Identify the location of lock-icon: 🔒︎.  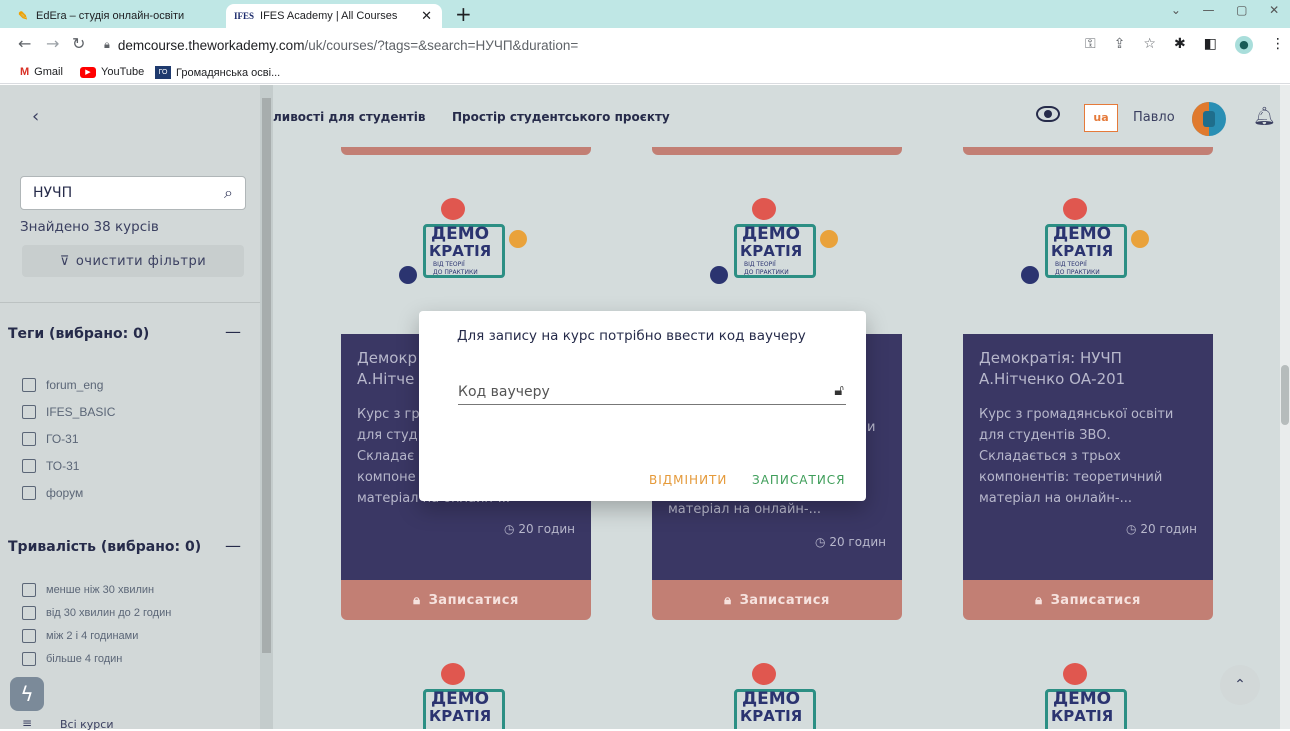
(107, 44).